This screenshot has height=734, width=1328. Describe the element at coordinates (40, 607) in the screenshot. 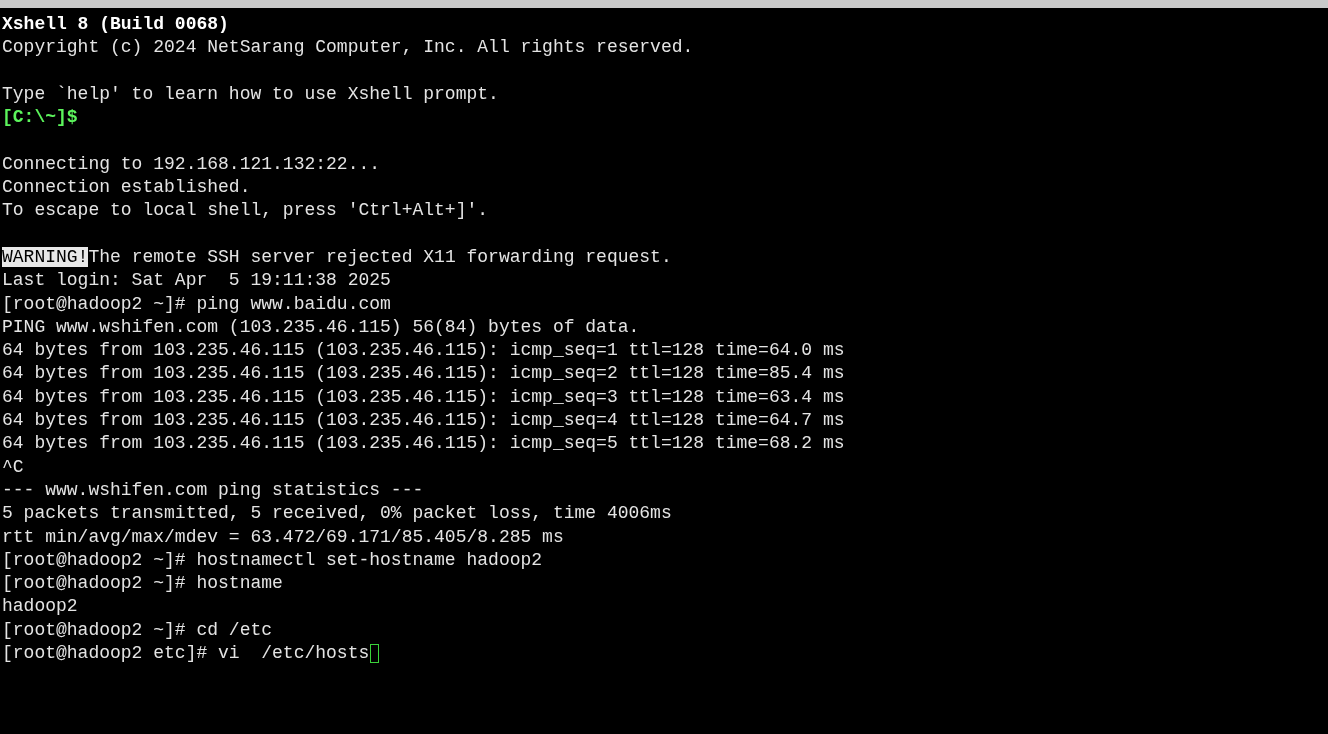

I see `terminal-line: hadoop2` at that location.